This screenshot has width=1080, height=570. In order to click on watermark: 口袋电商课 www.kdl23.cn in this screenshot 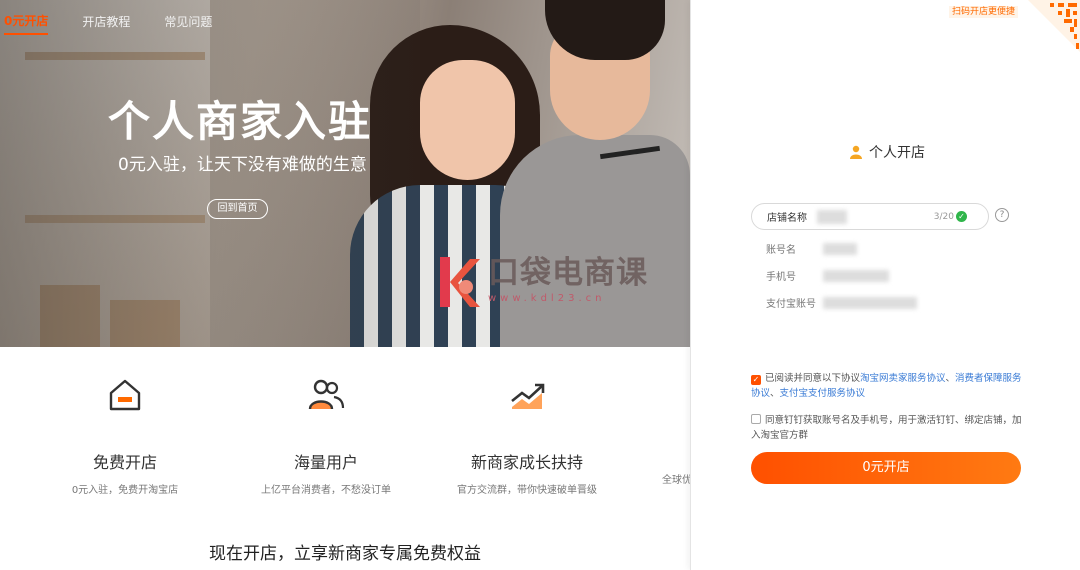, I will do `click(542, 282)`.